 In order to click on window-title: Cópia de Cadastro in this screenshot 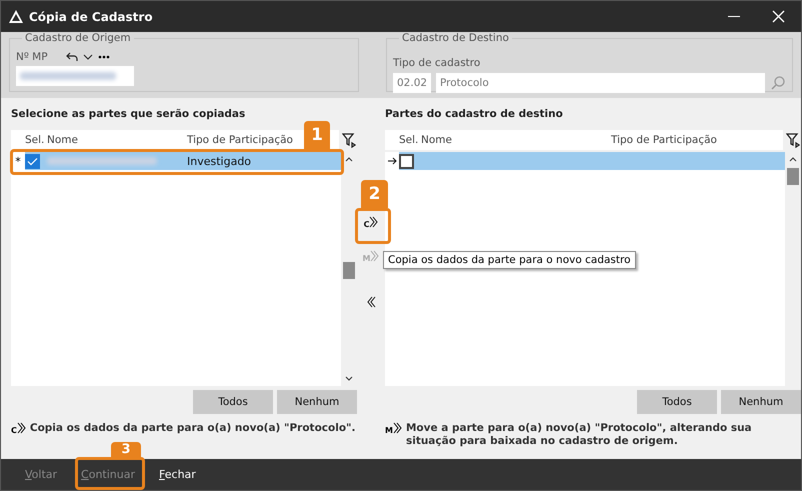, I will do `click(91, 17)`.